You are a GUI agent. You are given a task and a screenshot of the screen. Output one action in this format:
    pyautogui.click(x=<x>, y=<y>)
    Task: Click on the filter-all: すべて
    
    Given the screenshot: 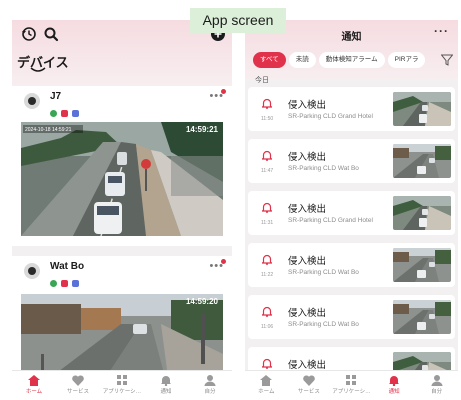 What is the action you would take?
    pyautogui.click(x=269, y=60)
    